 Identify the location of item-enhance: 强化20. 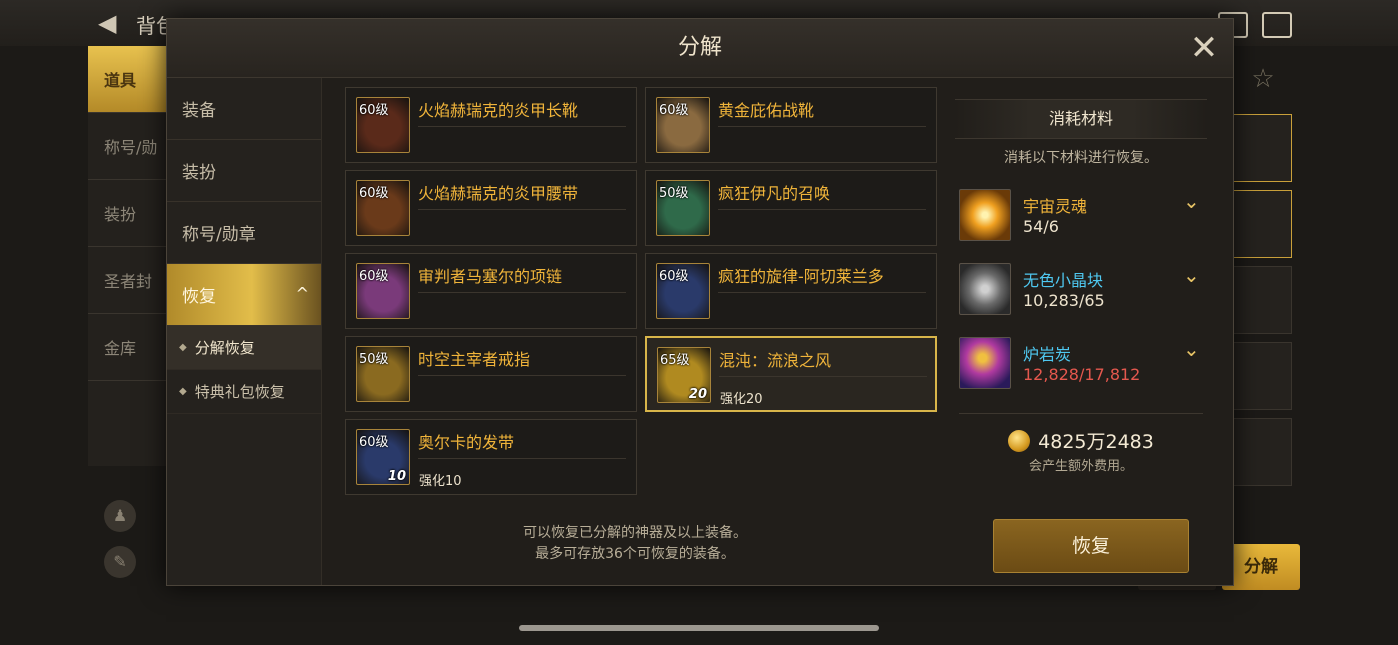
(741, 399).